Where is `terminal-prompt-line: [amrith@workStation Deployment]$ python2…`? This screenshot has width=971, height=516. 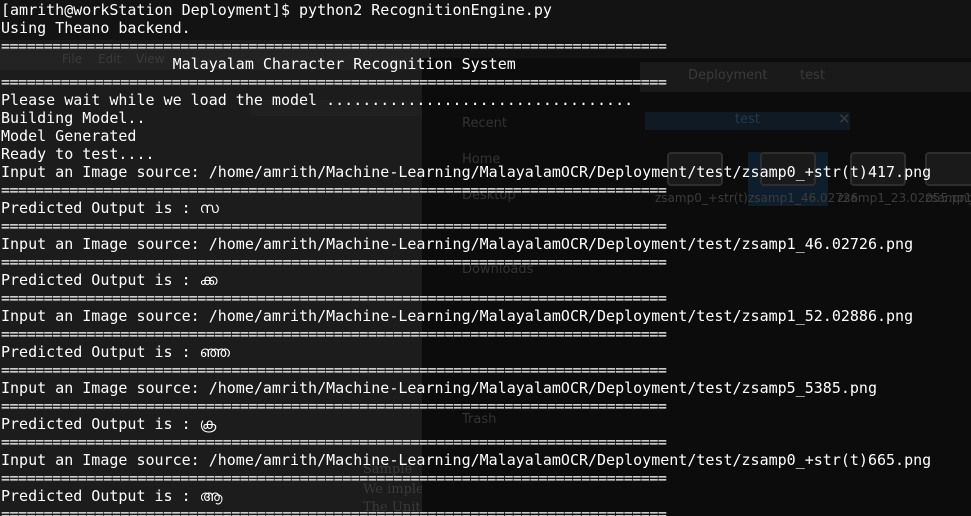 terminal-prompt-line: [amrith@workStation Deployment]$ python2… is located at coordinates (276, 10).